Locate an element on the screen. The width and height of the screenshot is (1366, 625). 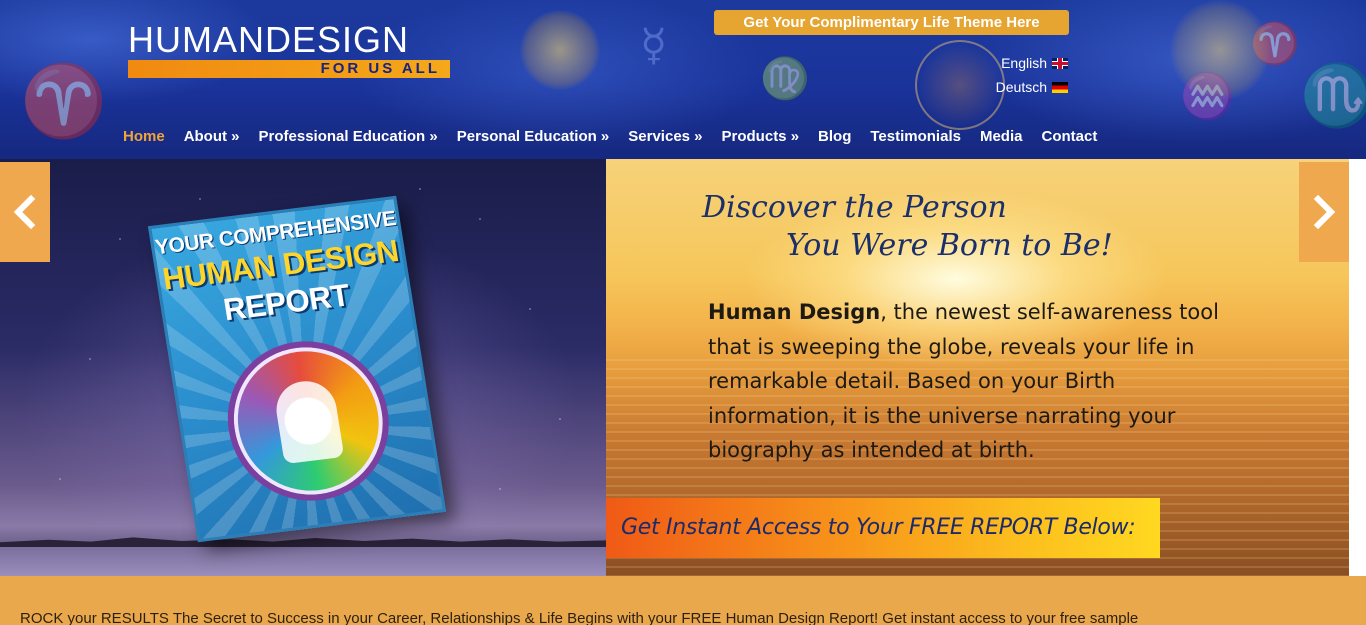
nav-personal-education: Personal Education » is located at coordinates (533, 137).